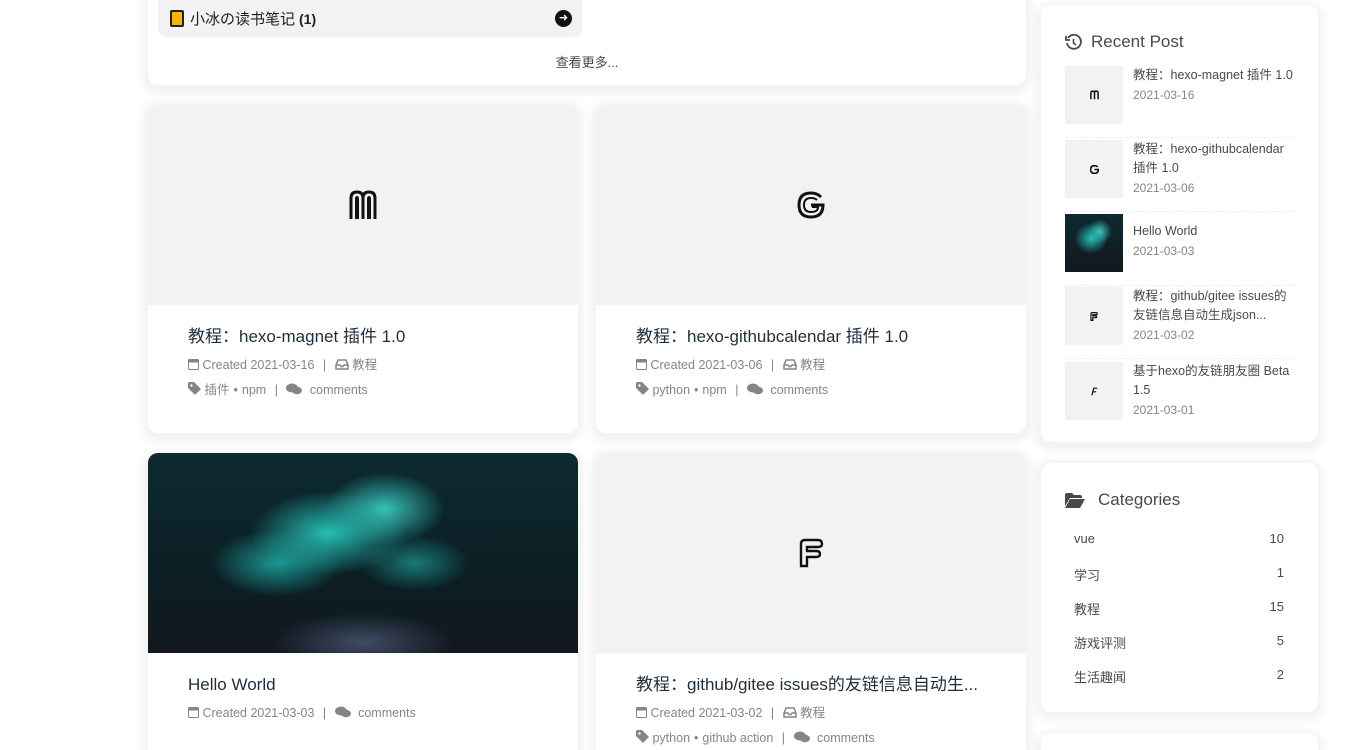  I want to click on category-item: 教程 15, so click(1179, 608).